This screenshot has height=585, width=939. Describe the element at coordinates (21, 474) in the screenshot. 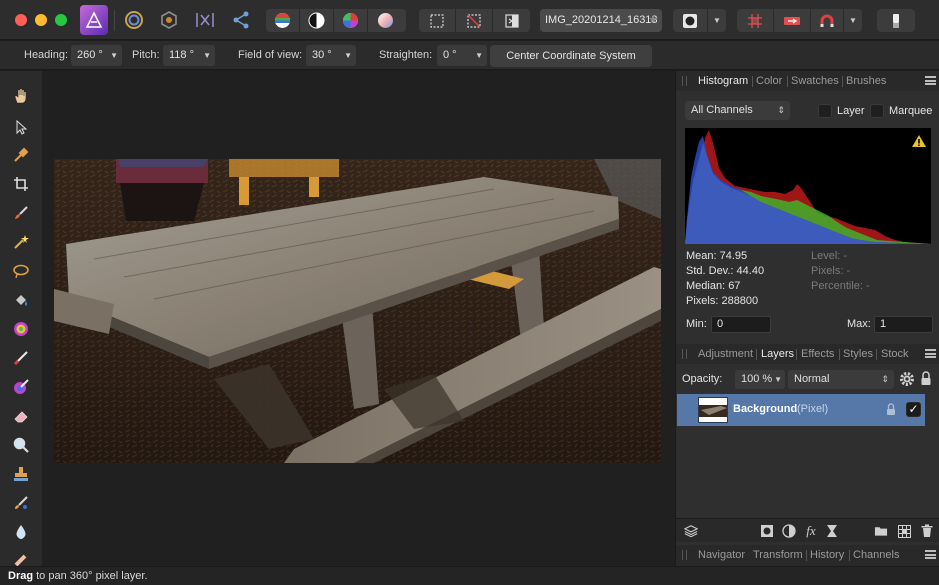

I see `clone-stamp-icon` at that location.